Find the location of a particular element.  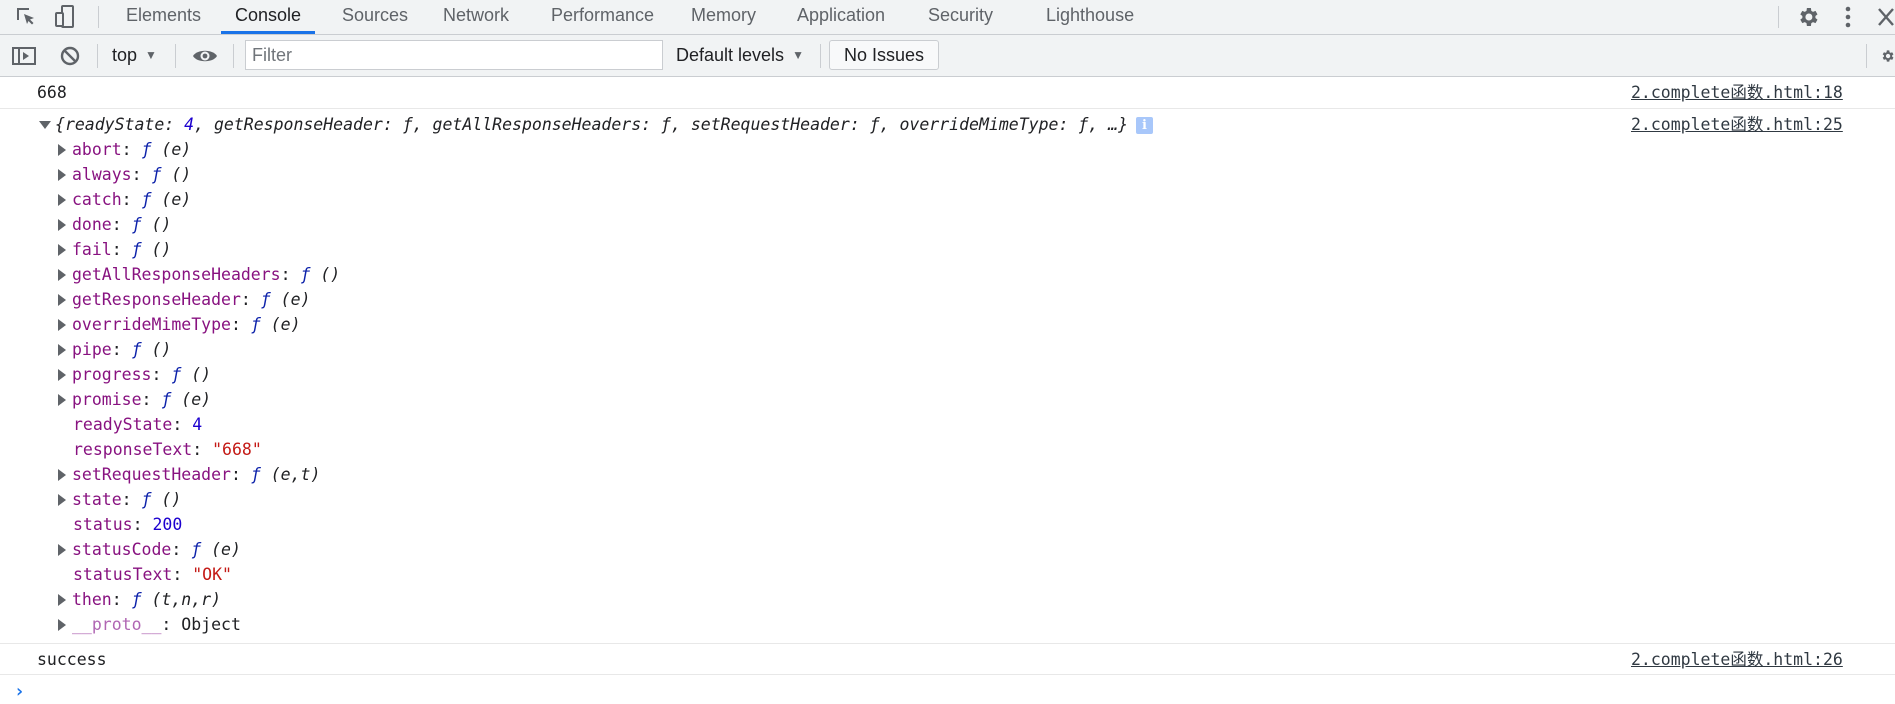

property-row: then: ƒ (t,n,r) is located at coordinates (139, 599).